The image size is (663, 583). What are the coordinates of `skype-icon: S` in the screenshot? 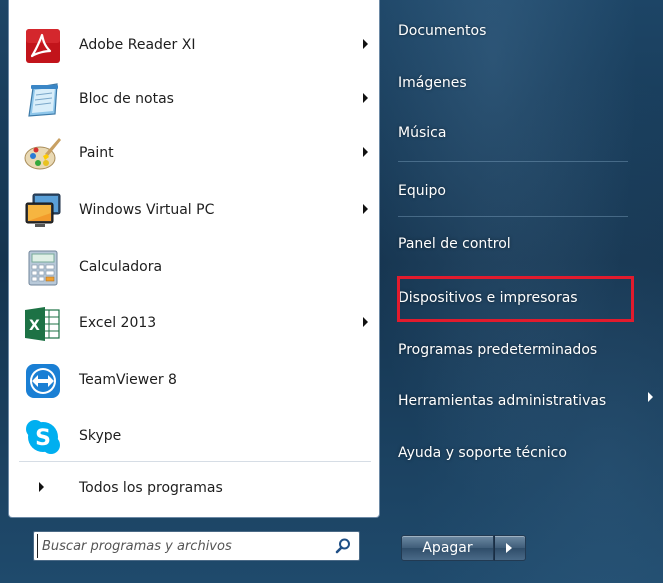 It's located at (43, 437).